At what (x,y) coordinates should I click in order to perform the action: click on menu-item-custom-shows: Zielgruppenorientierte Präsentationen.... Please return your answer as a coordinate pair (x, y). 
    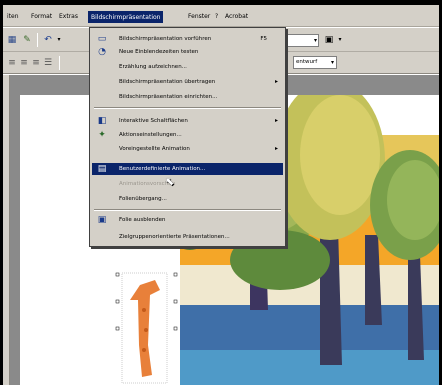
    Looking at the image, I should click on (187, 237).